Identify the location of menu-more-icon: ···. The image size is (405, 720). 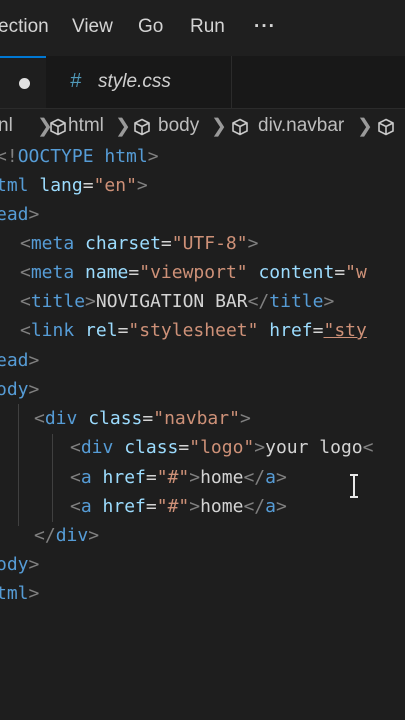
(265, 27).